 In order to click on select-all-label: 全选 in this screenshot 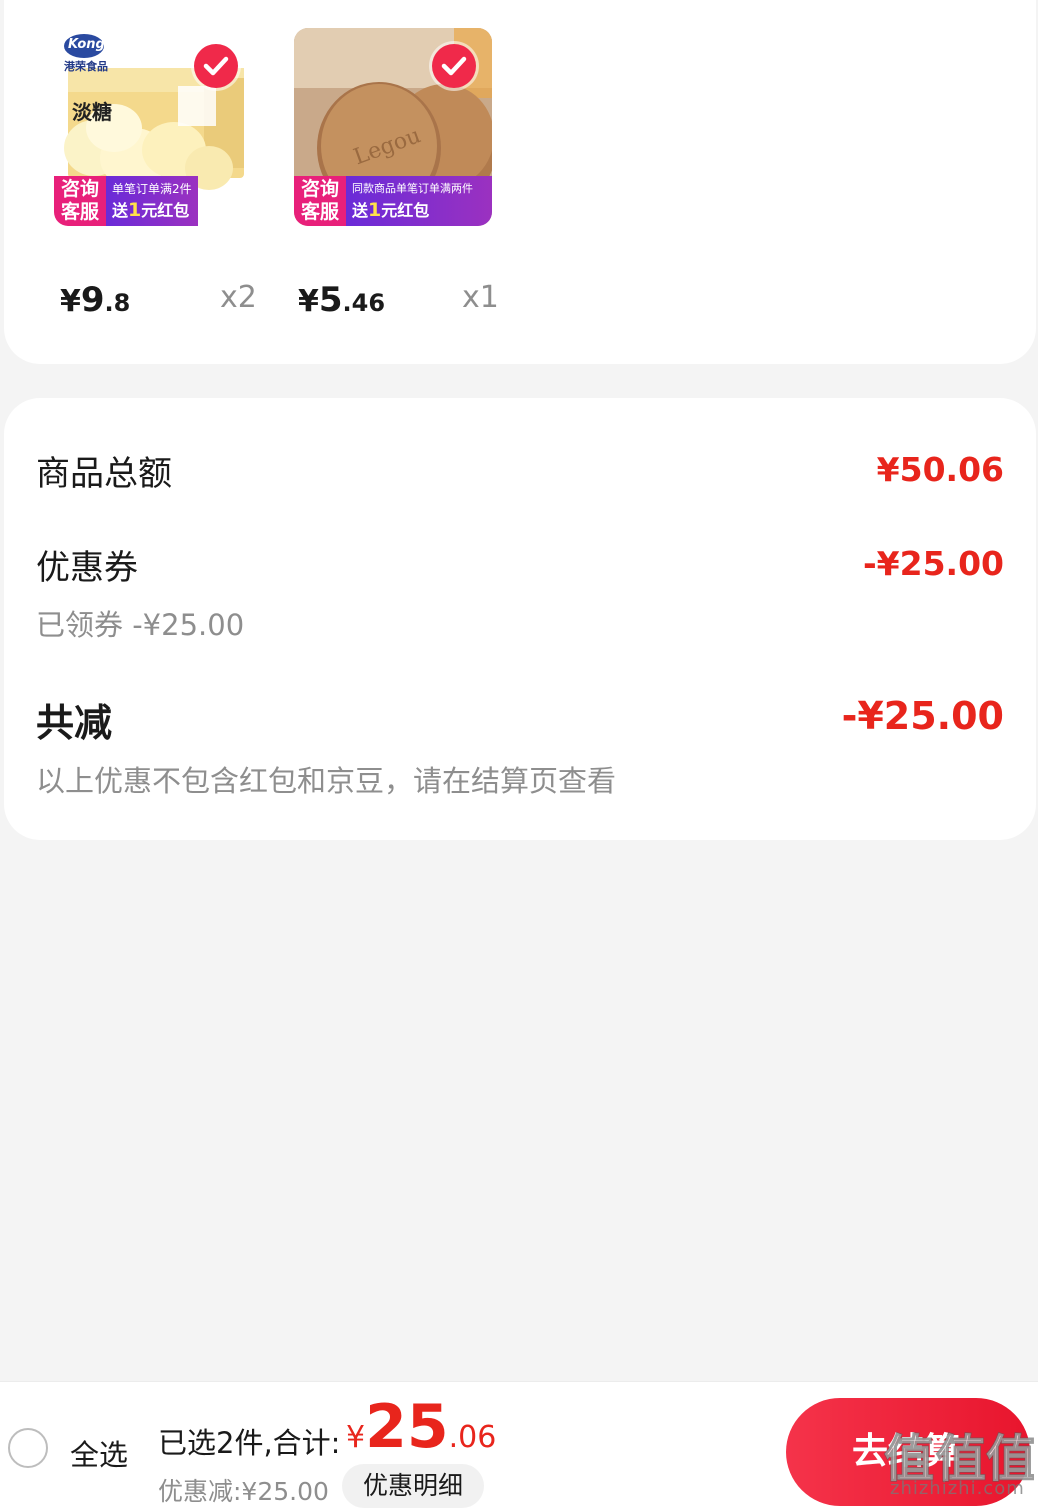, I will do `click(99, 1453)`.